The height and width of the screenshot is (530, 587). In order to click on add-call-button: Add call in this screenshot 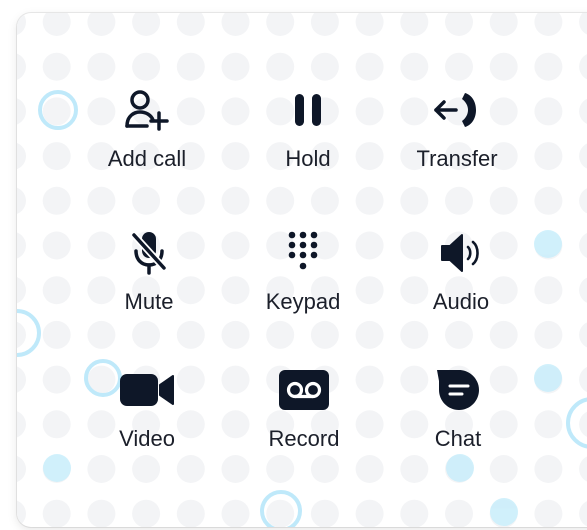, I will do `click(147, 146)`.